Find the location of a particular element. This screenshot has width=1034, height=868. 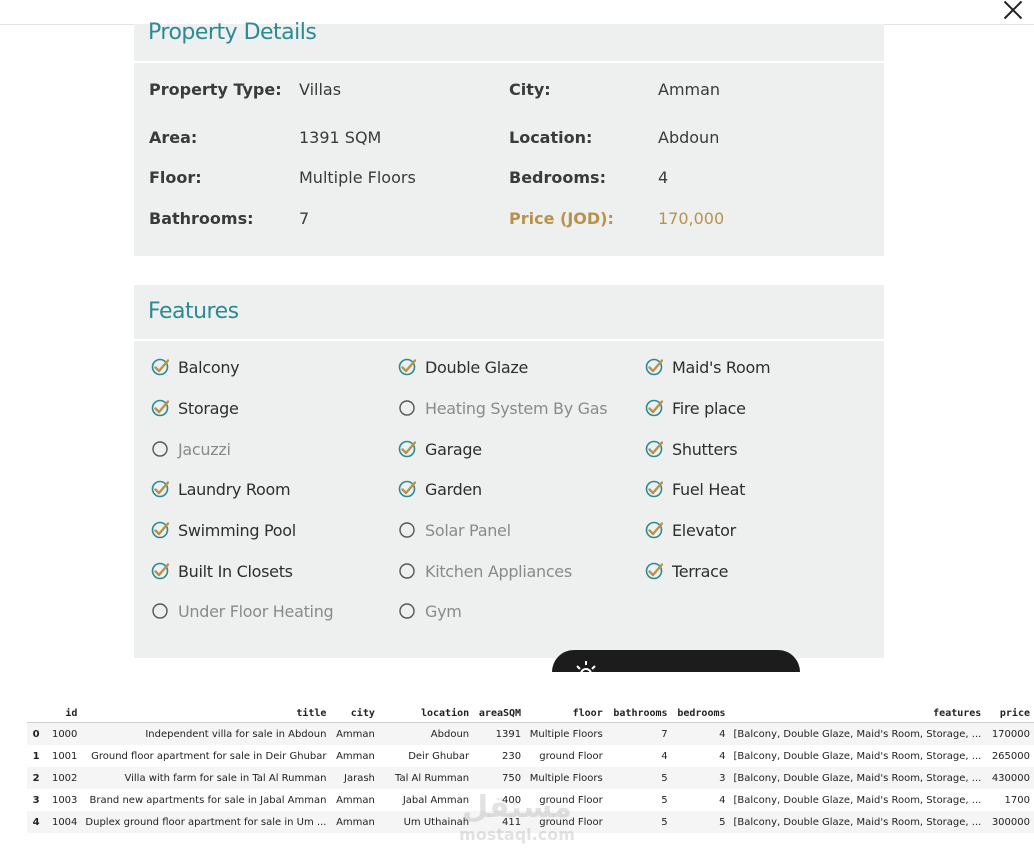

location-label: Location: is located at coordinates (551, 137).